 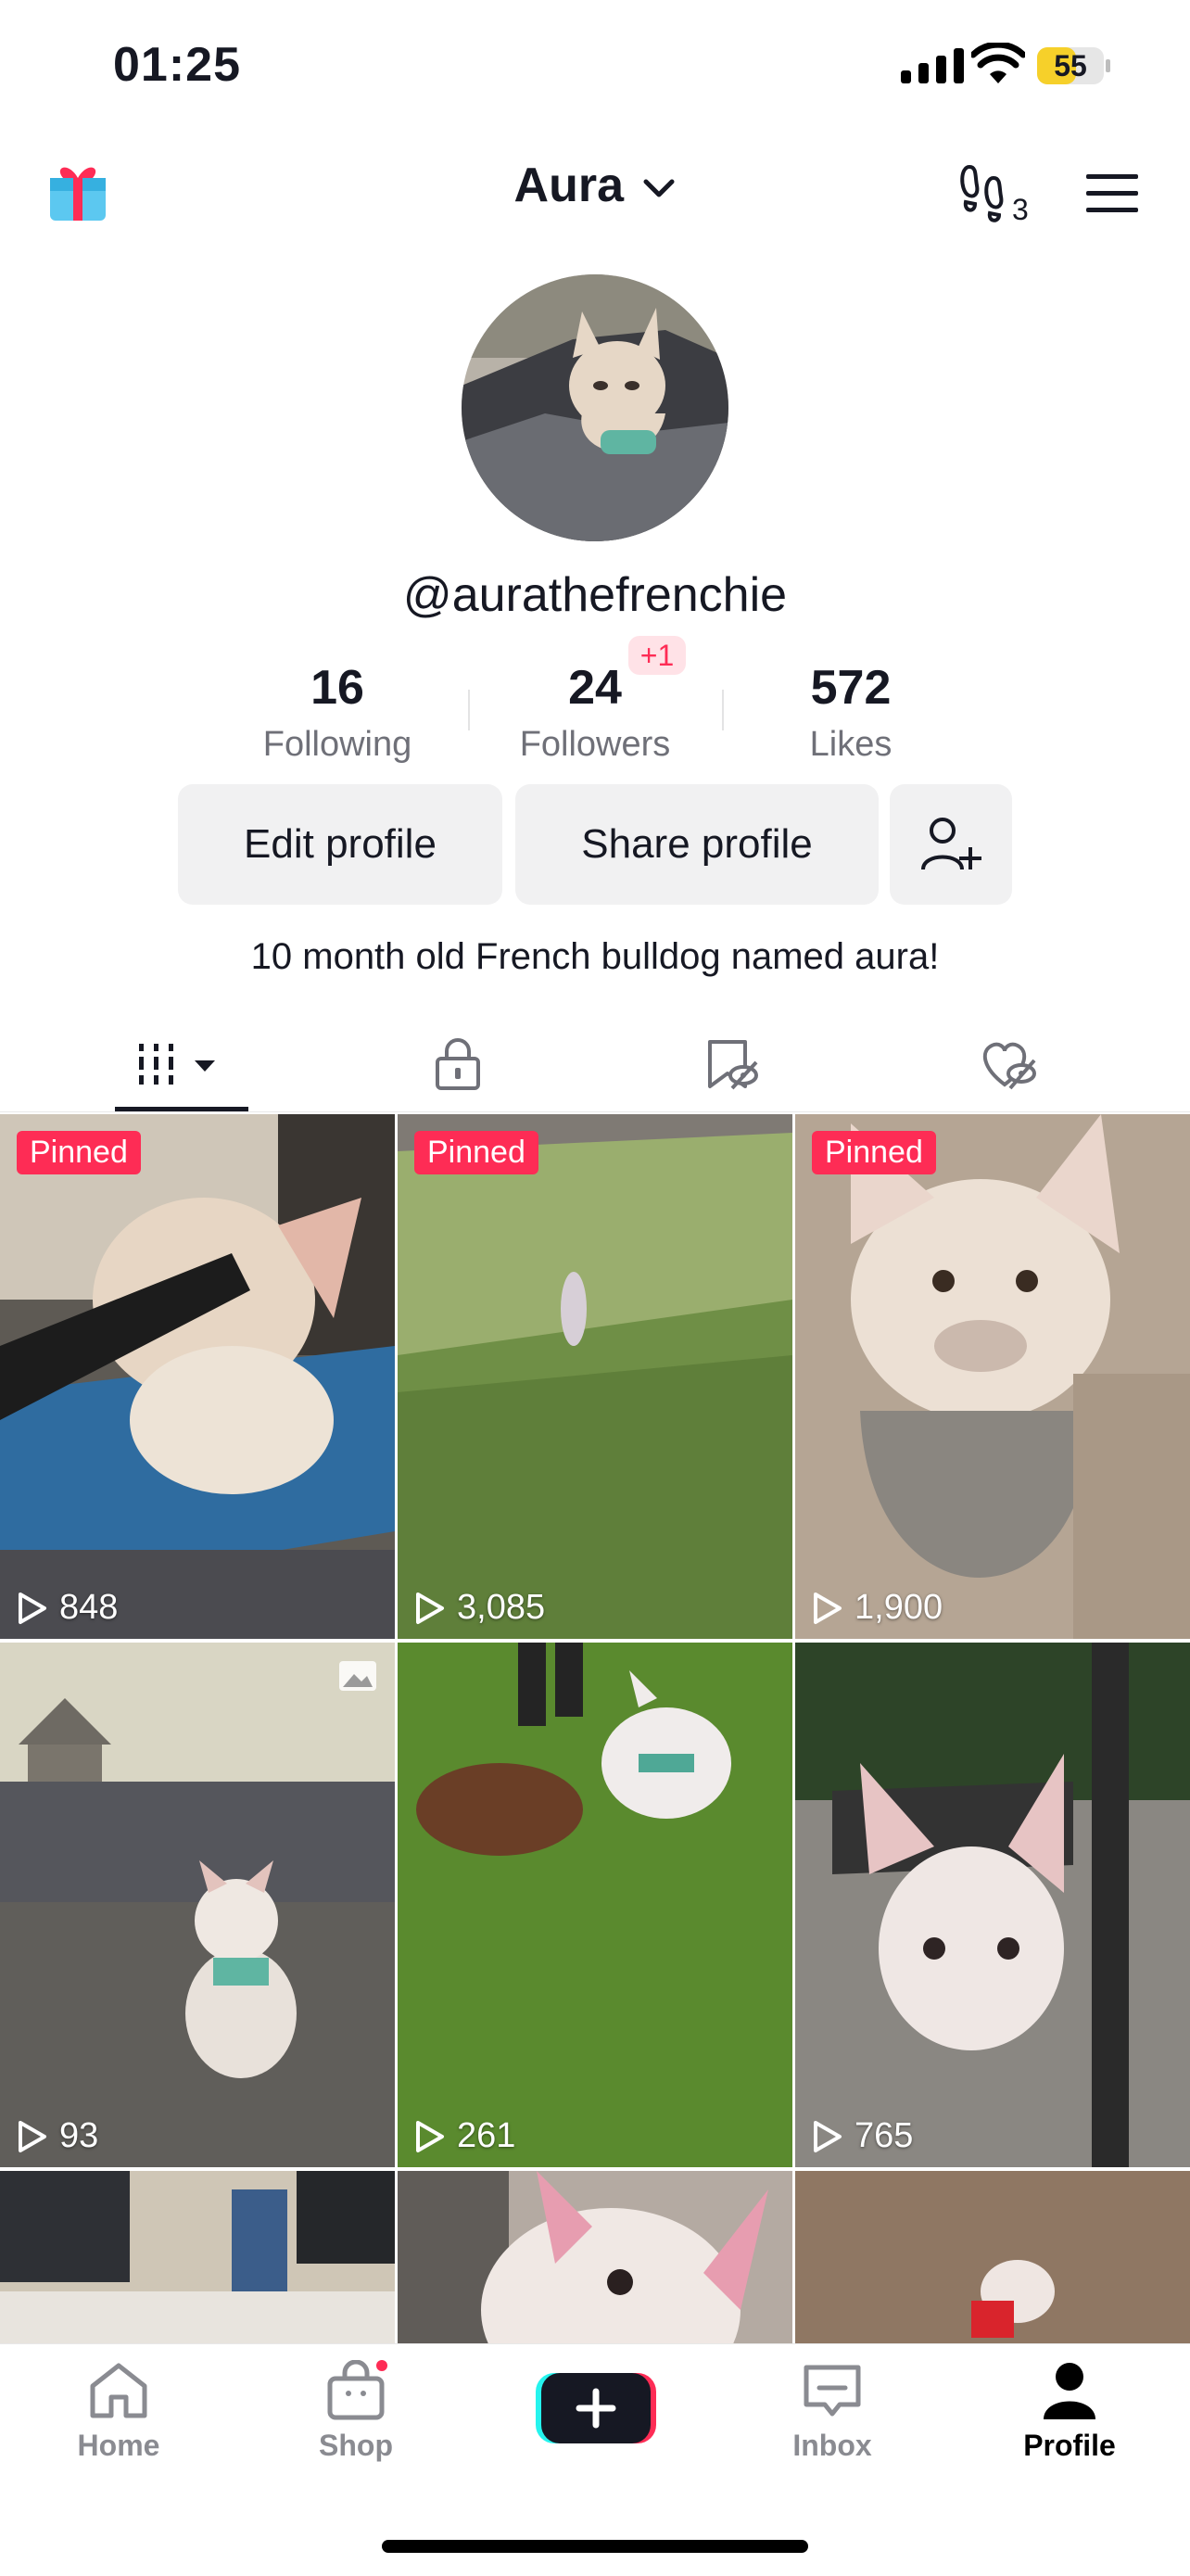 I want to click on view-count: 1,900, so click(x=876, y=1608).